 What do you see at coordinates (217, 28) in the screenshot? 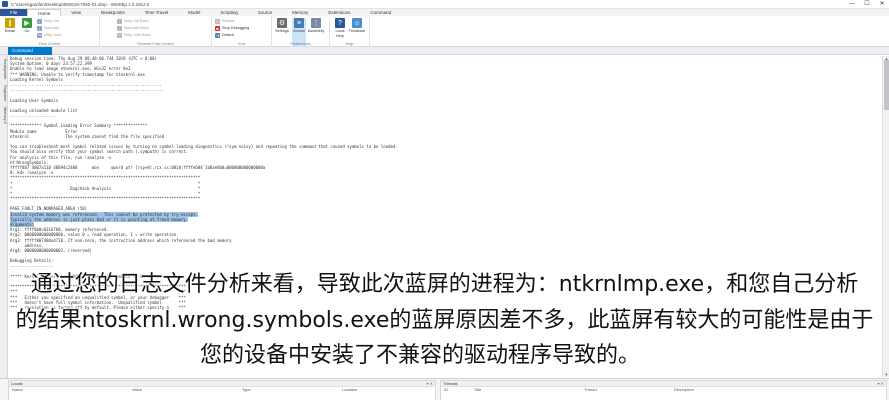
I see `stop-icon: ■` at bounding box center [217, 28].